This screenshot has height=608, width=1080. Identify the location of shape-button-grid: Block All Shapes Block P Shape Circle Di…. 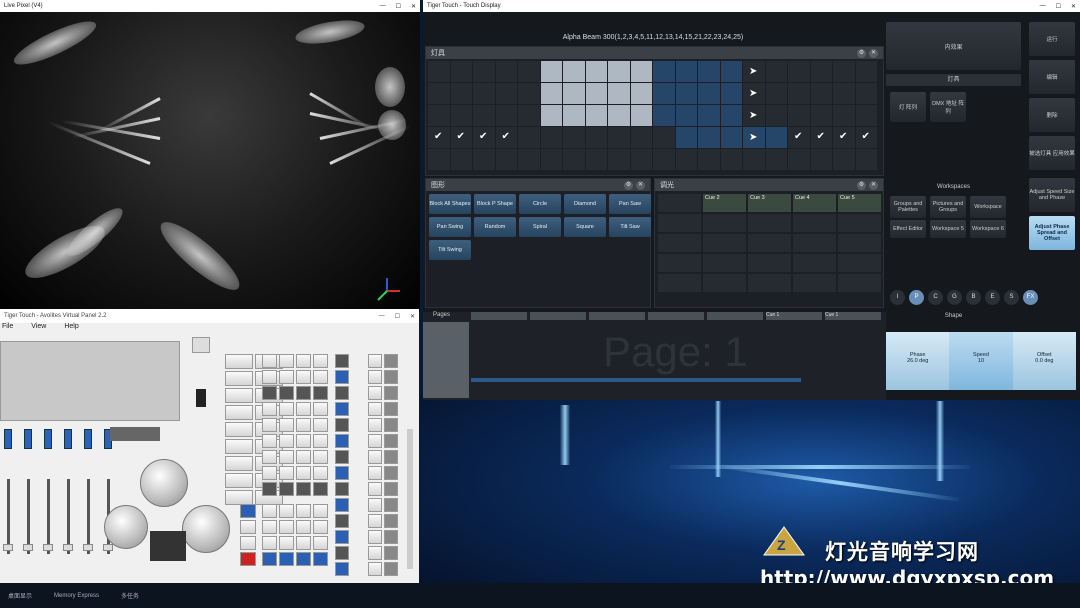
(540, 227).